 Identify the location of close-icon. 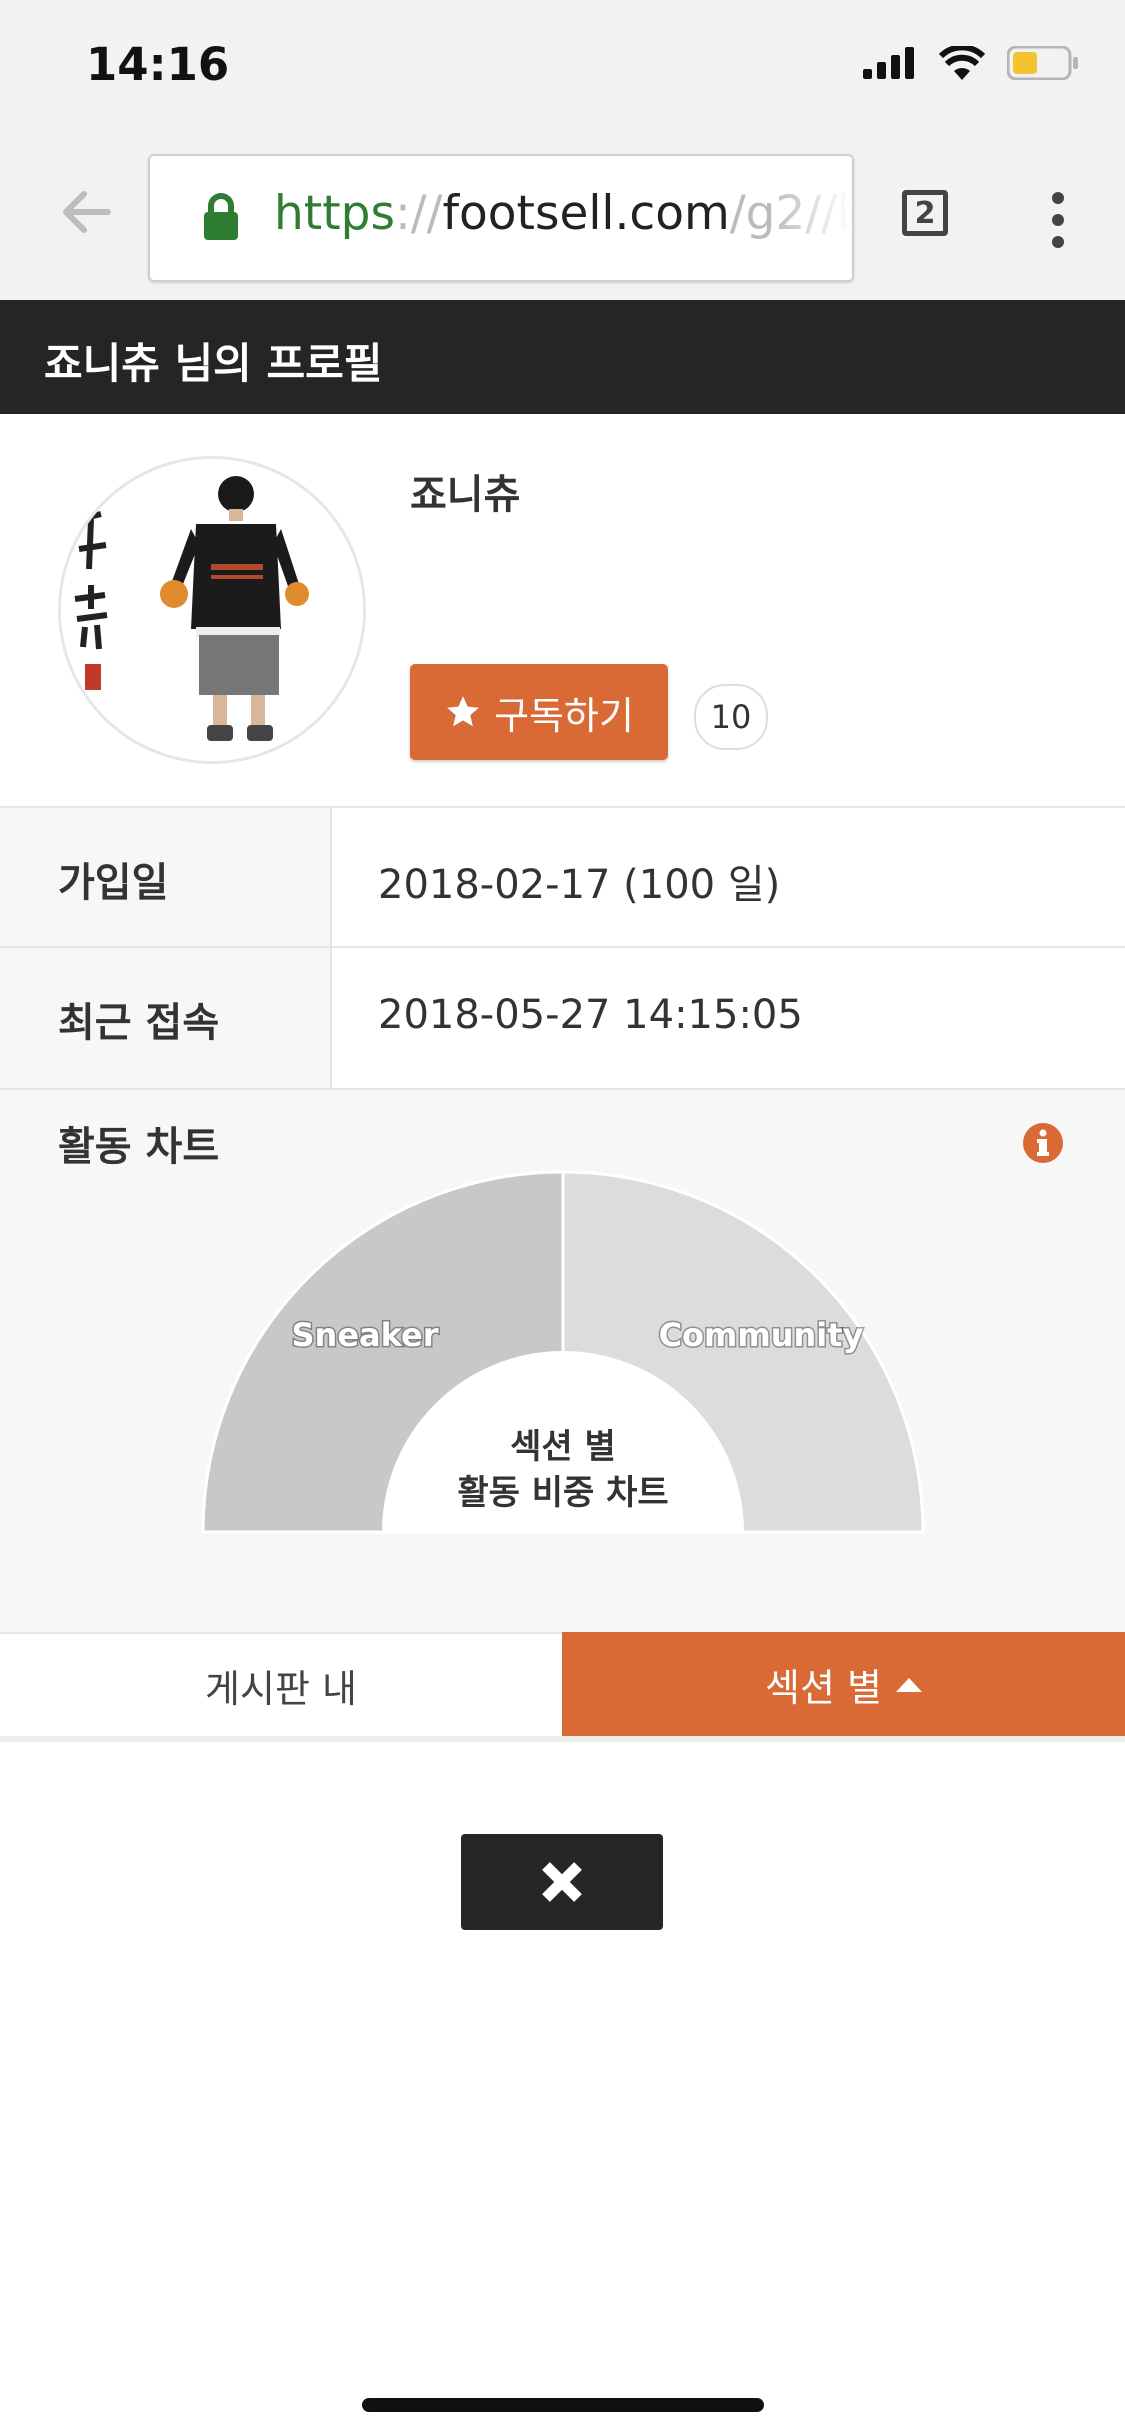
(562, 1882).